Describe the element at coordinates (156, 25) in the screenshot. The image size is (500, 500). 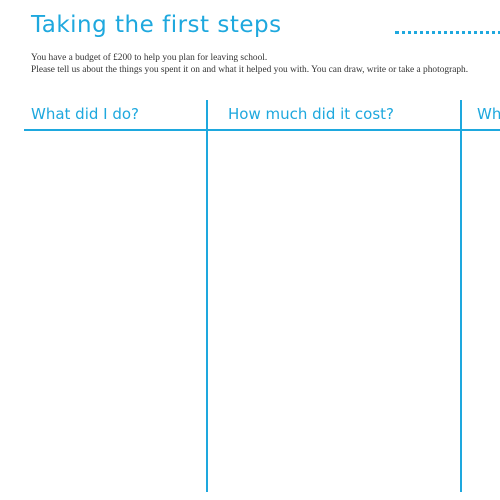
I see `page-title: Taking the first steps` at that location.